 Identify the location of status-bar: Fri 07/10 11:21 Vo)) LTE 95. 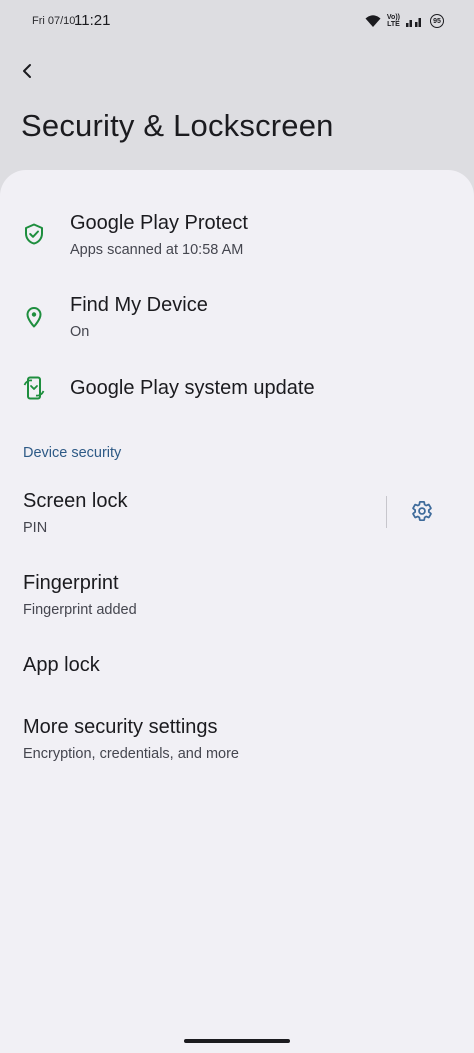
(237, 21).